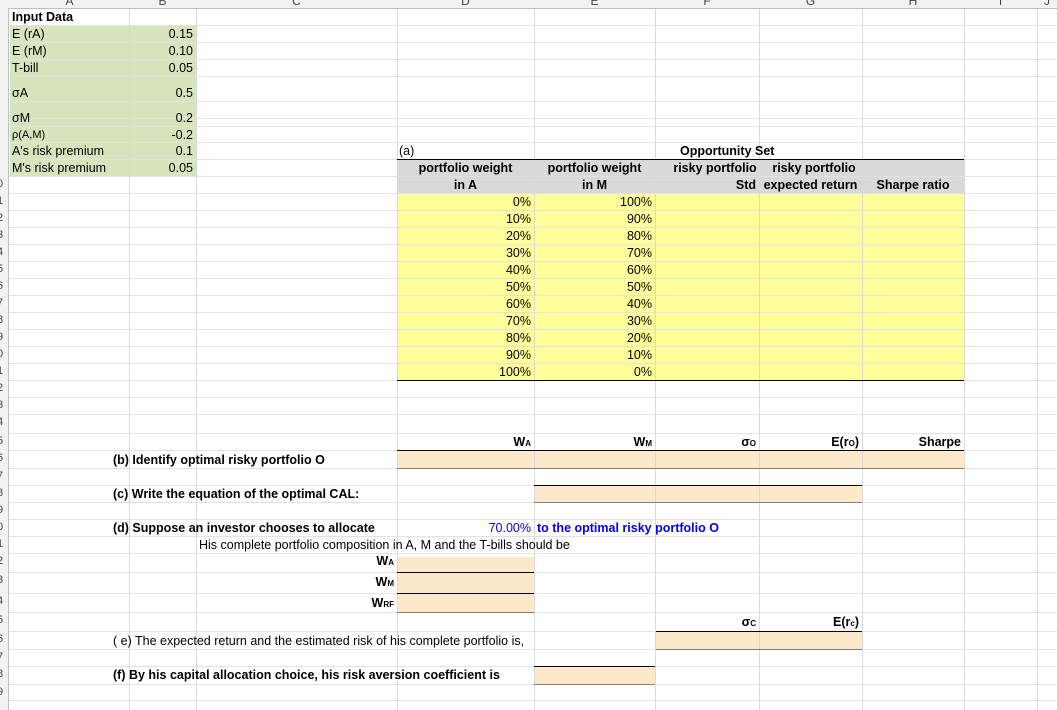  Describe the element at coordinates (1000, 4) in the screenshot. I see `column-header-i: I` at that location.